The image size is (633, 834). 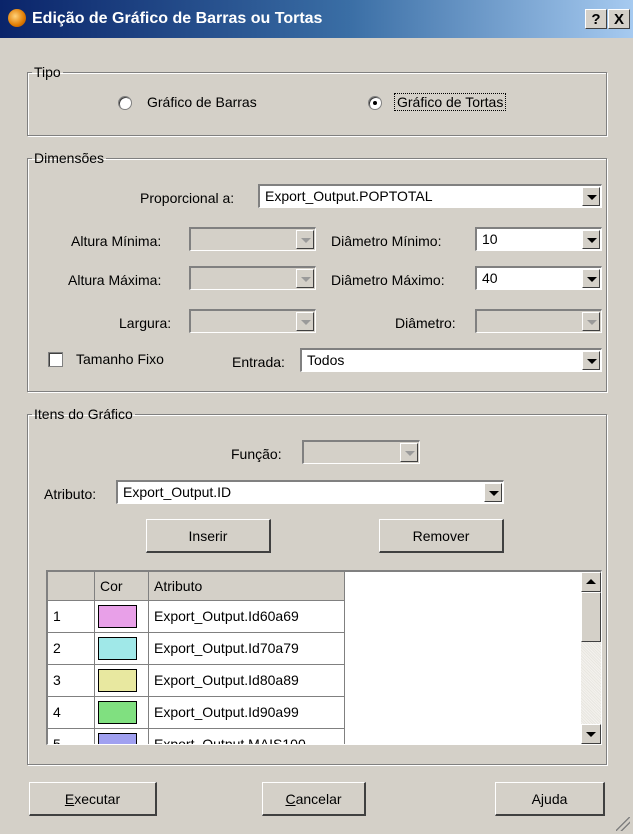 I want to click on radio-grafico-tortas-label: Gráfico de Tortas, so click(x=450, y=102).